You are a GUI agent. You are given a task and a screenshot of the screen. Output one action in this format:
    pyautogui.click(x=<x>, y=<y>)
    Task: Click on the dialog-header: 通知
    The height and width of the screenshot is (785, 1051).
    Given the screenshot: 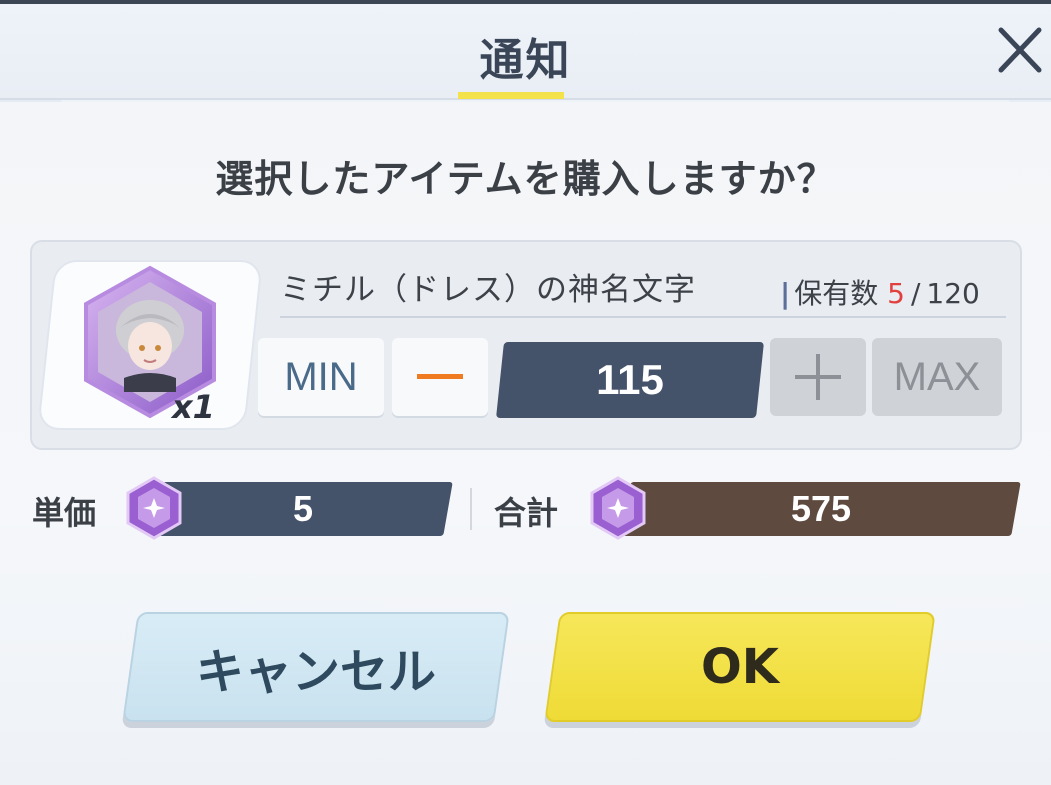 What is the action you would take?
    pyautogui.click(x=525, y=52)
    